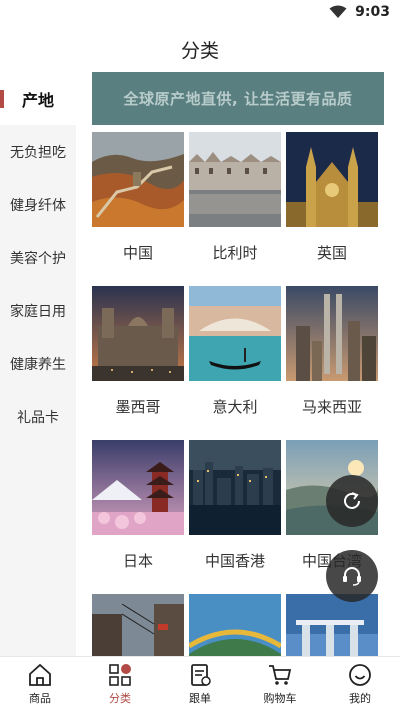  Describe the element at coordinates (138, 333) in the screenshot. I see `mexico-cathedral-image` at that location.